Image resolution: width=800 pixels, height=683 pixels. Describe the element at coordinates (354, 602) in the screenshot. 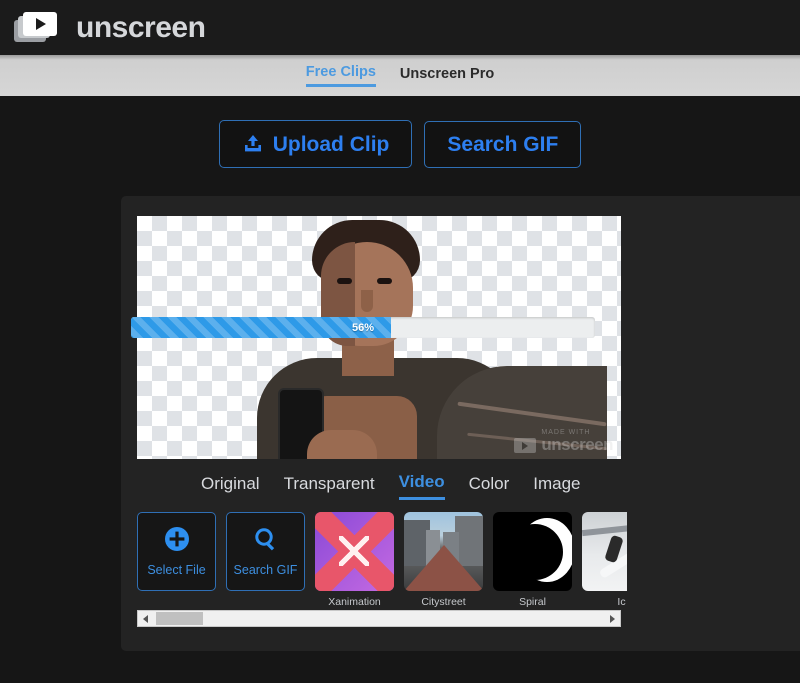

I see `thumbnail-label: Xanimation` at that location.